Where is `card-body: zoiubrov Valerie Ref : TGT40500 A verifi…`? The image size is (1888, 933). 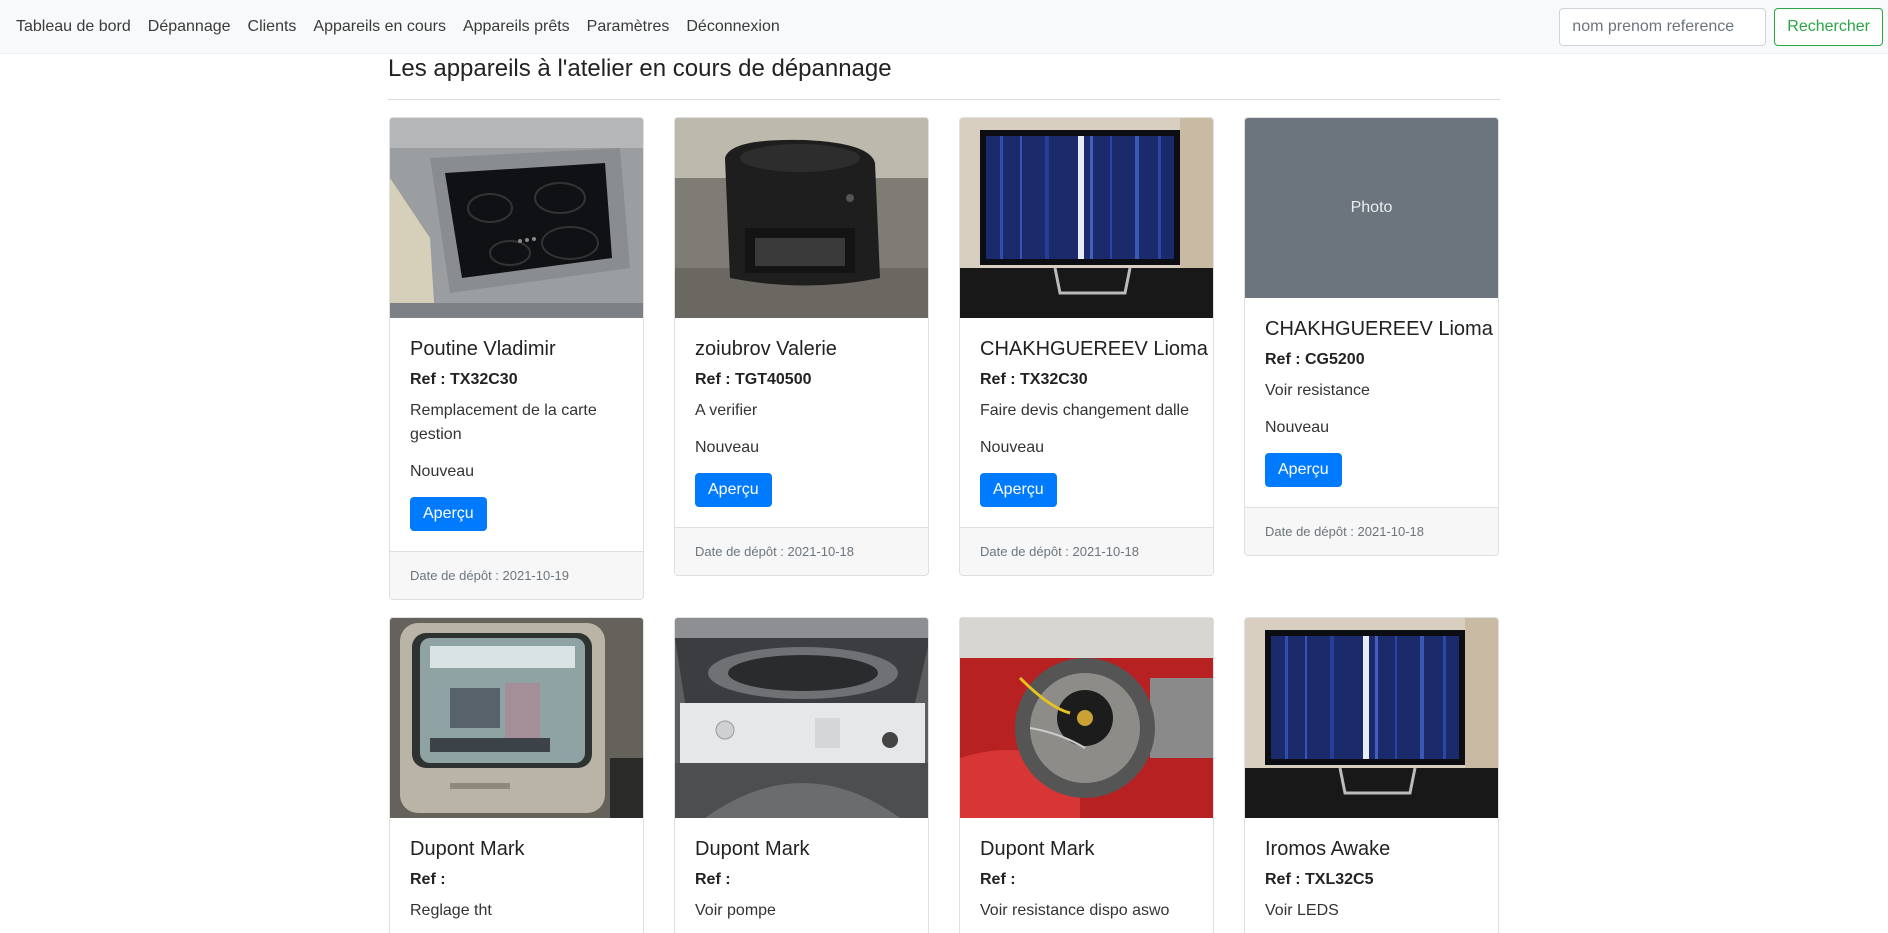
card-body: zoiubrov Valerie Ref : TGT40500 A verifi… is located at coordinates (801, 422).